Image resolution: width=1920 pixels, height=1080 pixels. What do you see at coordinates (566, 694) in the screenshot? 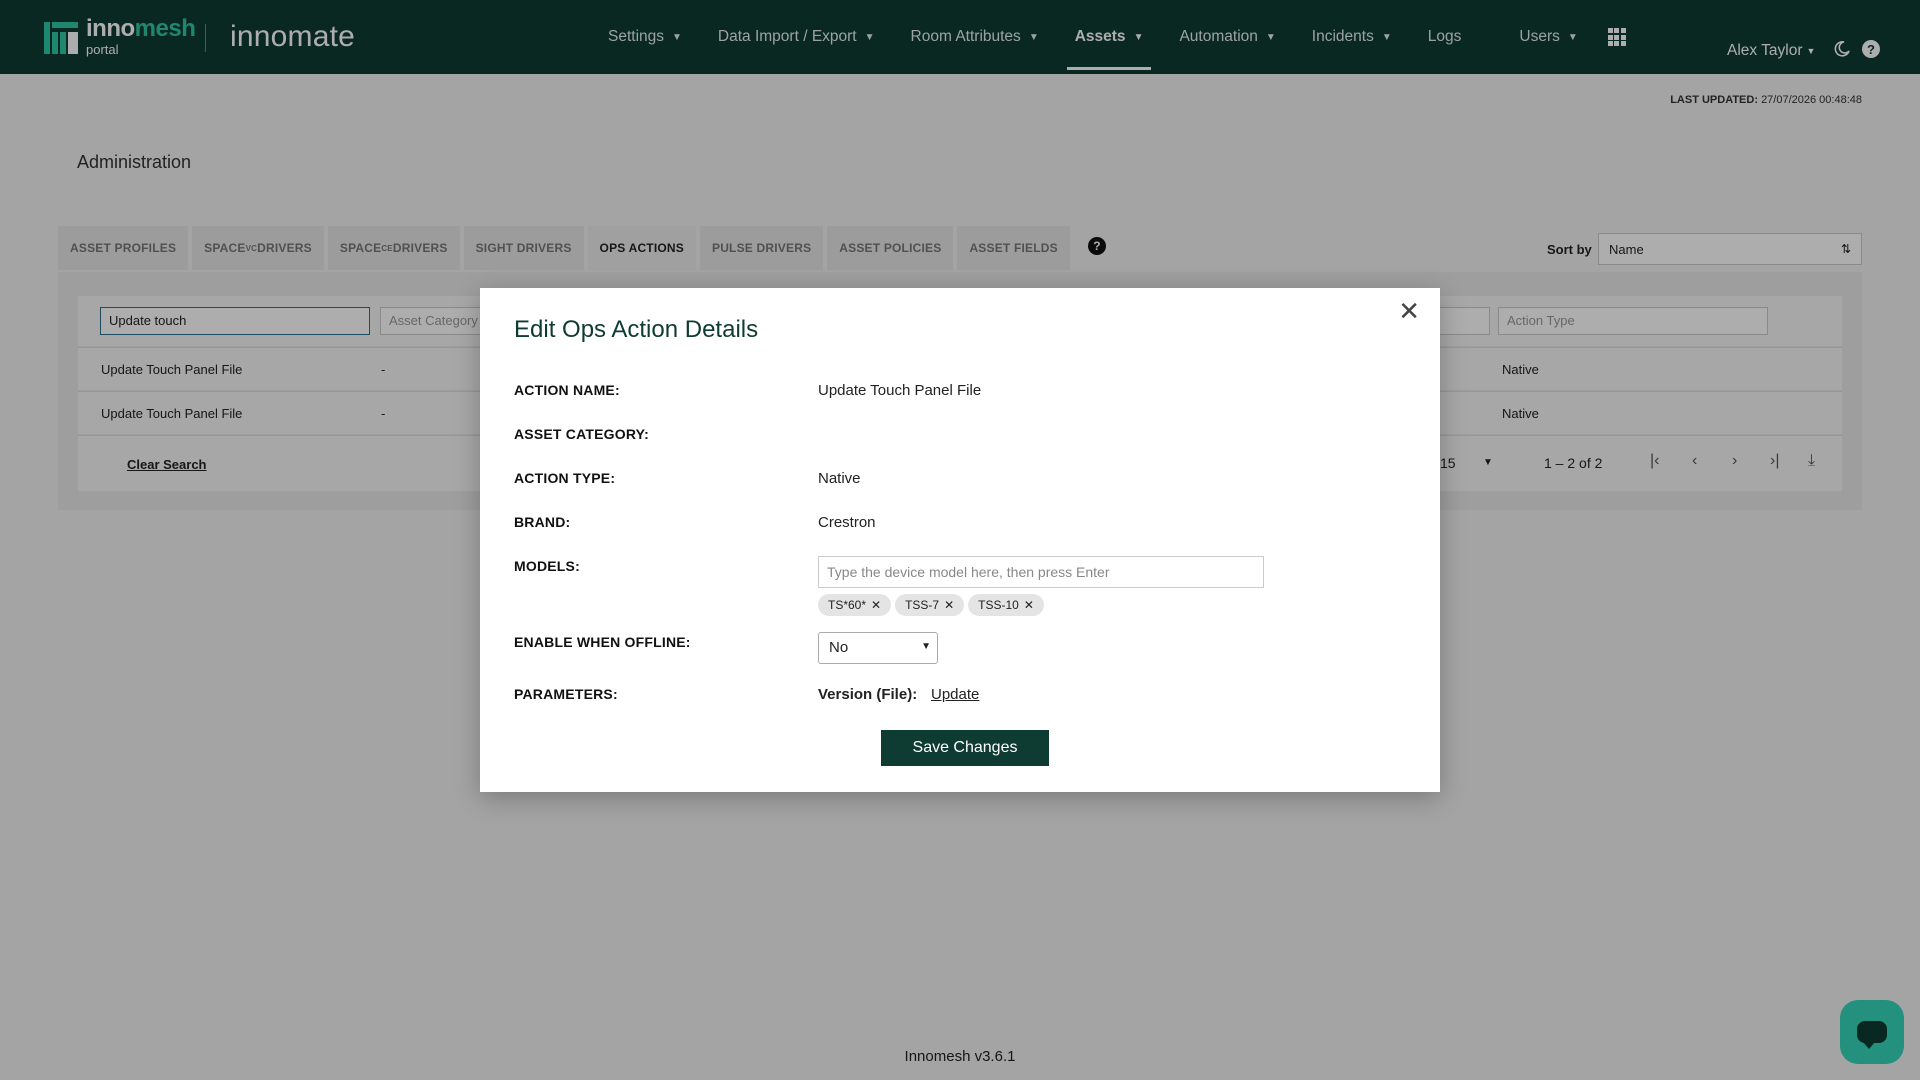
I see `parameters-label: PARAMETERS:` at bounding box center [566, 694].